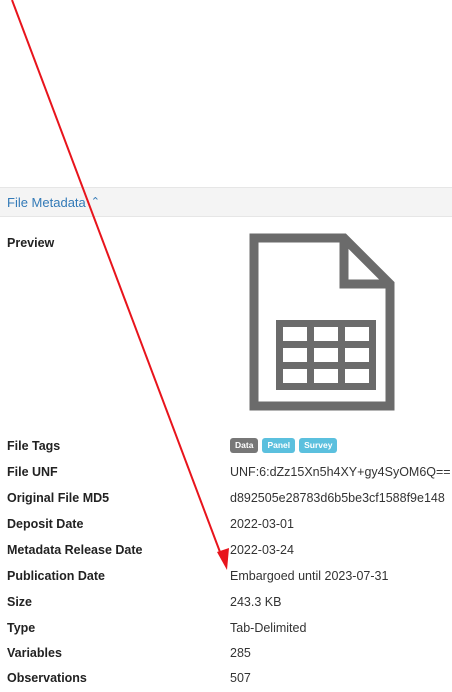  Describe the element at coordinates (262, 550) in the screenshot. I see `metadata-release-date-value: 2022-03-24` at that location.